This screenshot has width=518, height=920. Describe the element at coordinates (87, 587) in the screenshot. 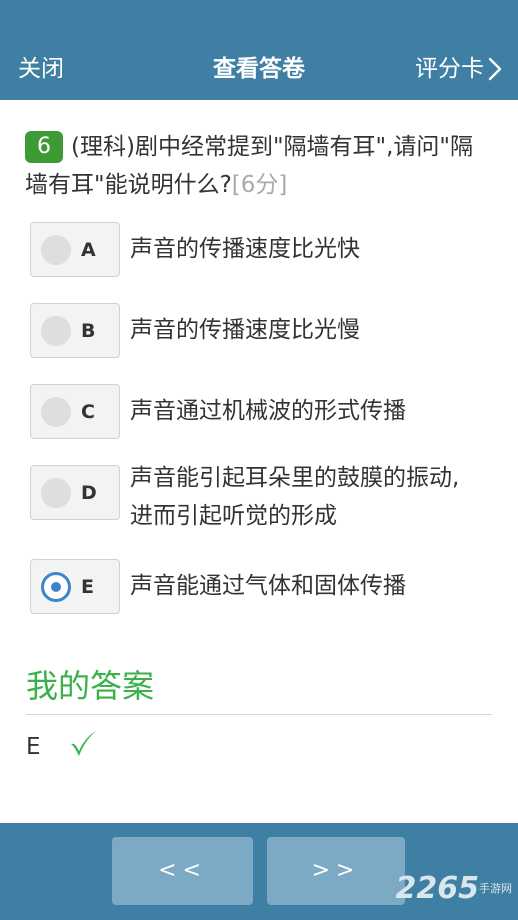

I see `option-letter: E` at that location.